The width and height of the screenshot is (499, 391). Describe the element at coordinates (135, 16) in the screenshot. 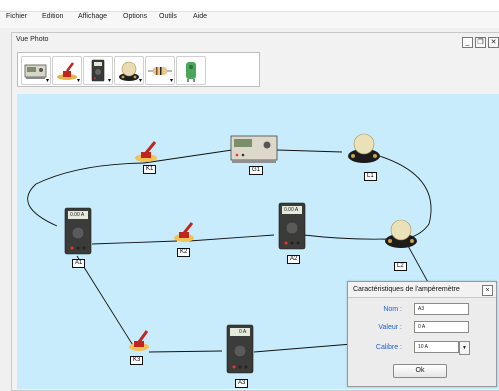

I see `menu-options: Options` at that location.